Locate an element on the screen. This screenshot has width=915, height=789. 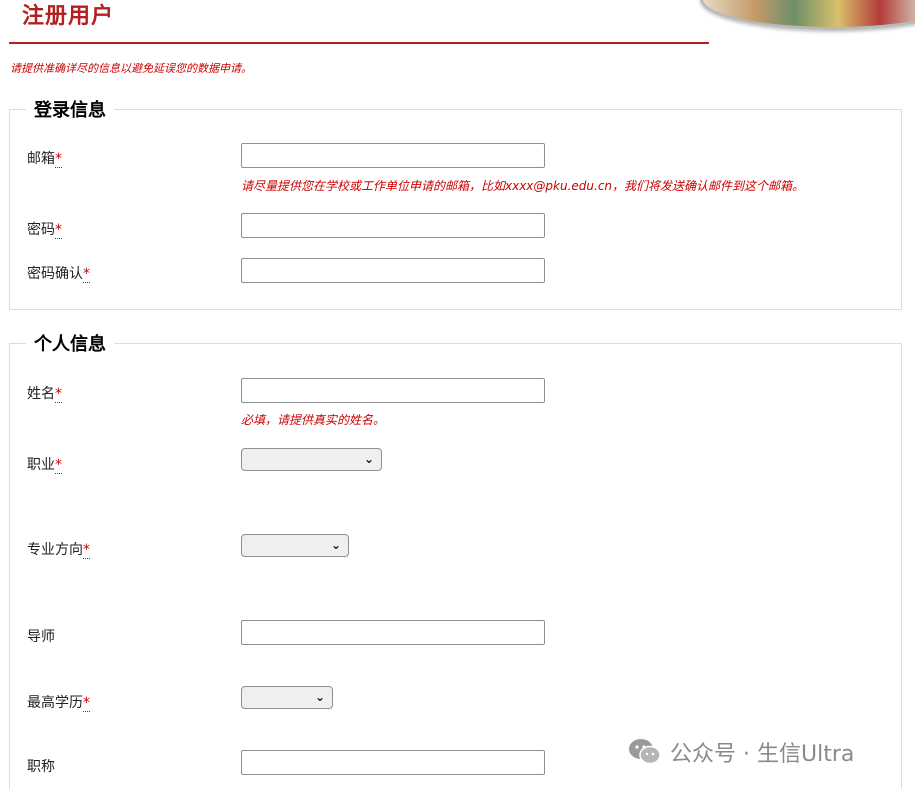
personal-info-legend: 个人信息 is located at coordinates (70, 344).